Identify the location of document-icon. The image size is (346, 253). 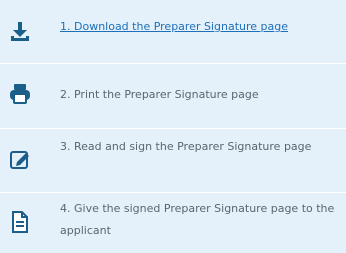
(20, 222).